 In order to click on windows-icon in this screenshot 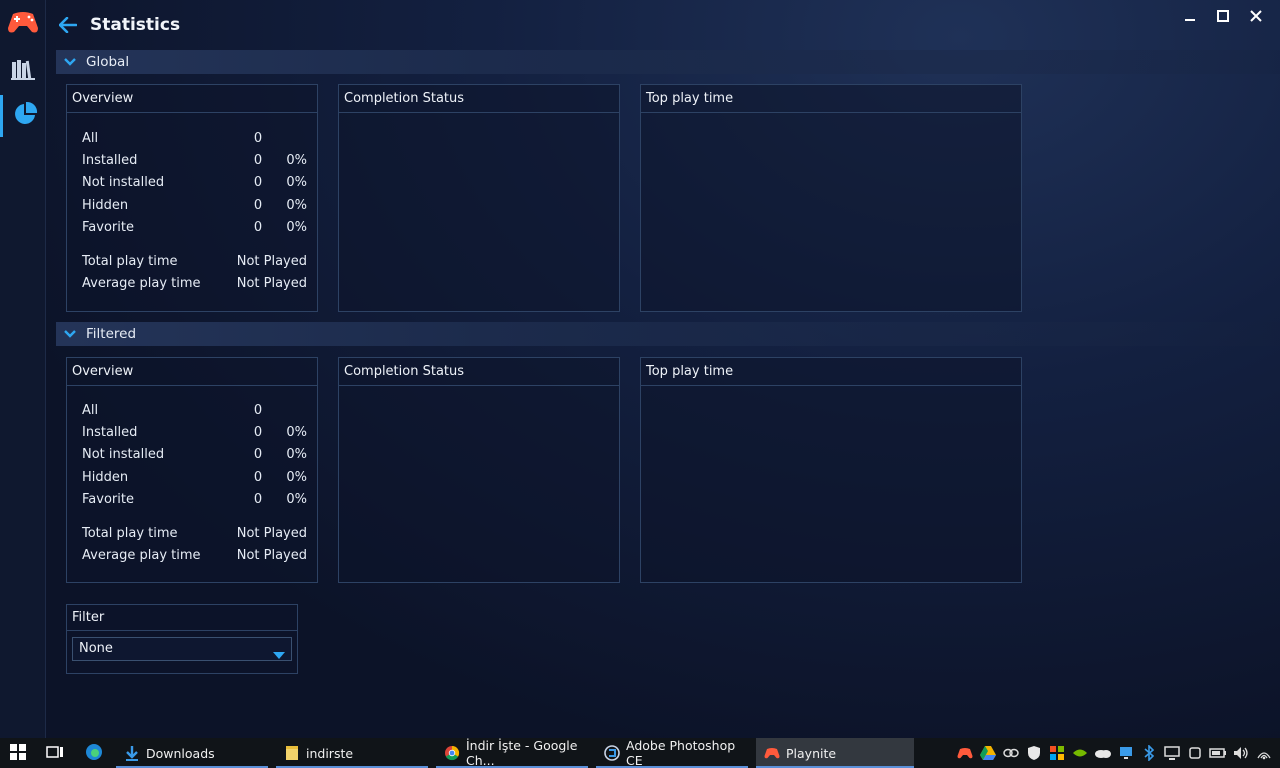, I will do `click(18, 753)`.